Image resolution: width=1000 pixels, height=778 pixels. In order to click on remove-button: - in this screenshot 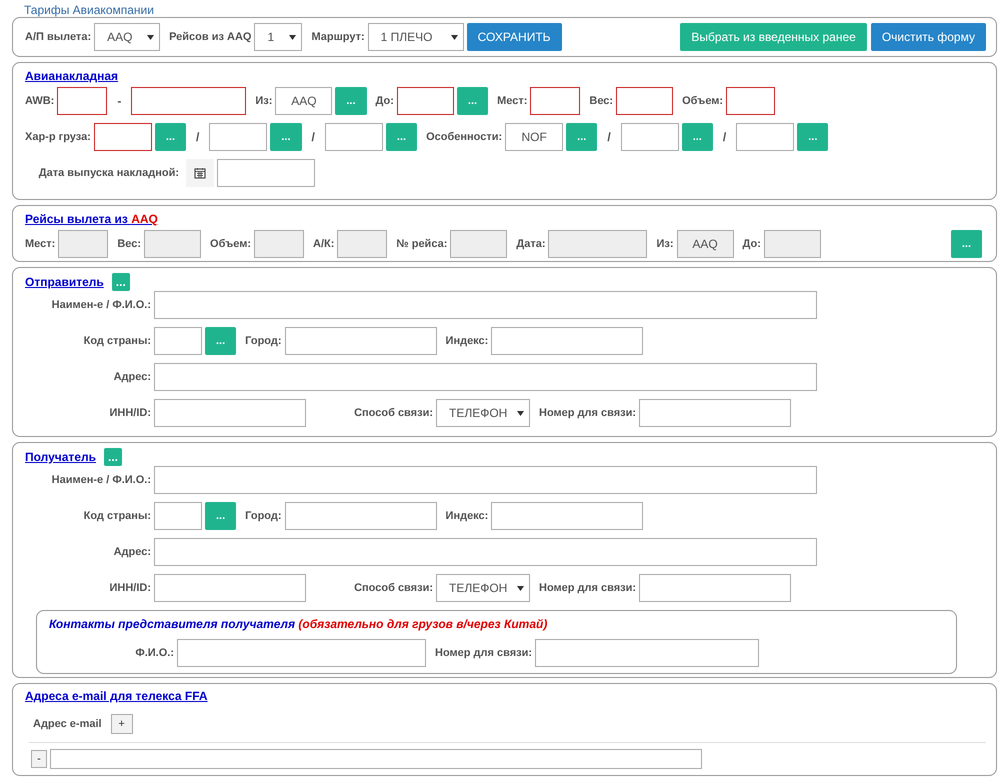, I will do `click(39, 759)`.